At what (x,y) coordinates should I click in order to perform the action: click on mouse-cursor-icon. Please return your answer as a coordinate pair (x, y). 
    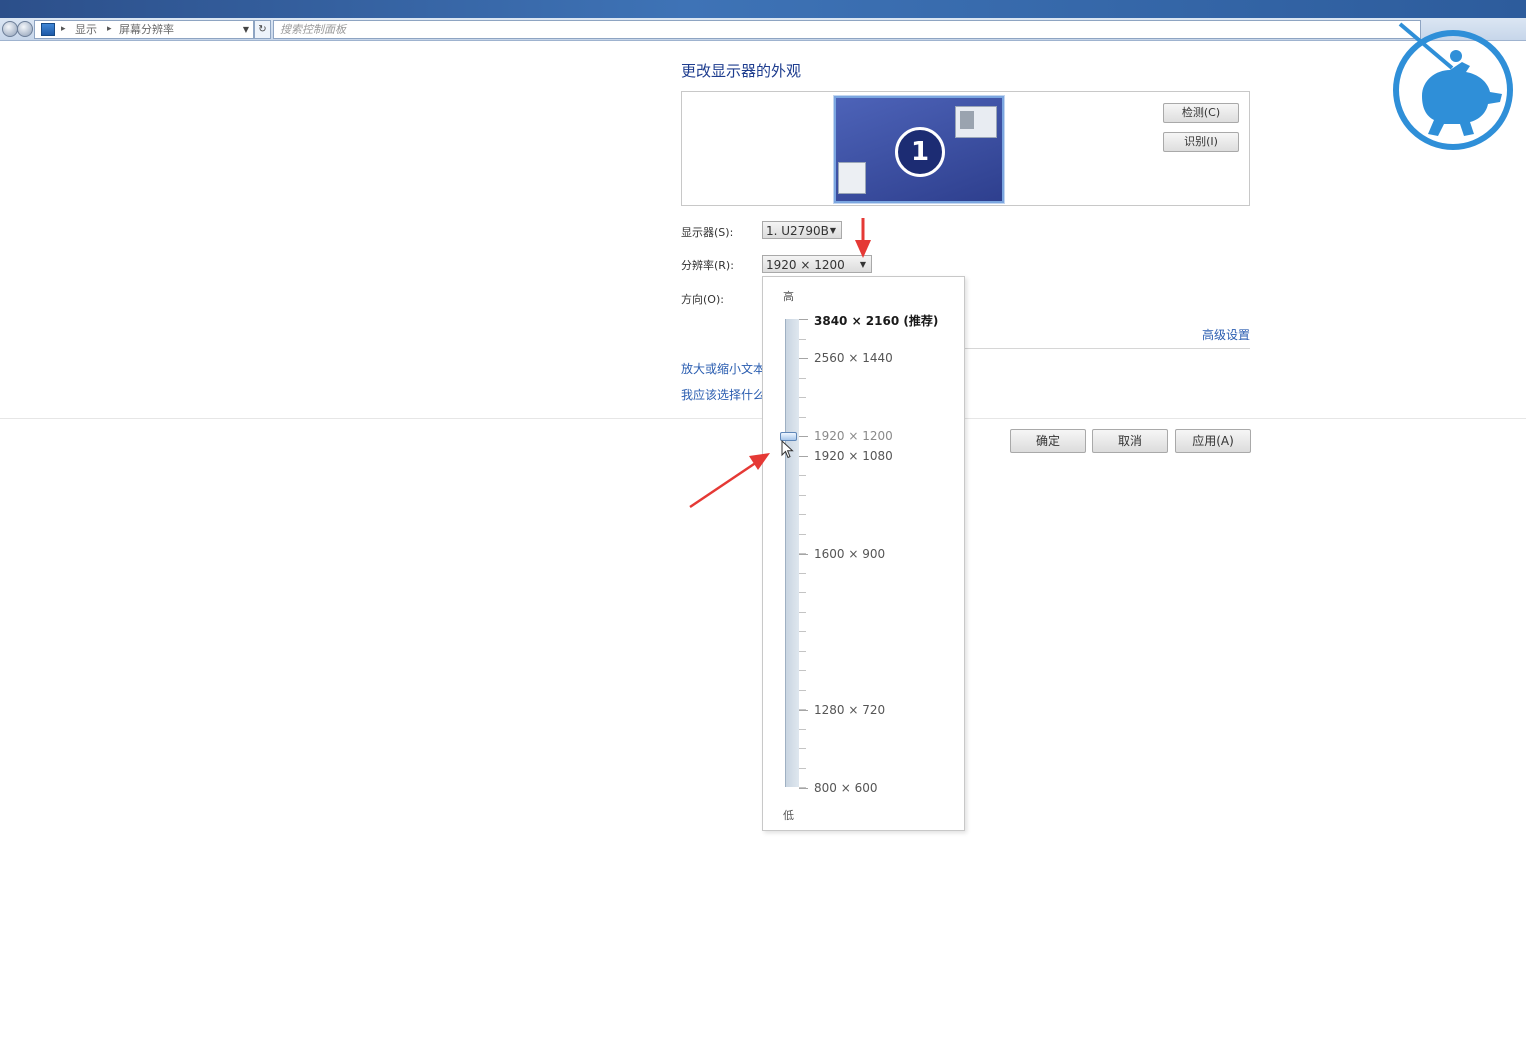
    Looking at the image, I should click on (787, 449).